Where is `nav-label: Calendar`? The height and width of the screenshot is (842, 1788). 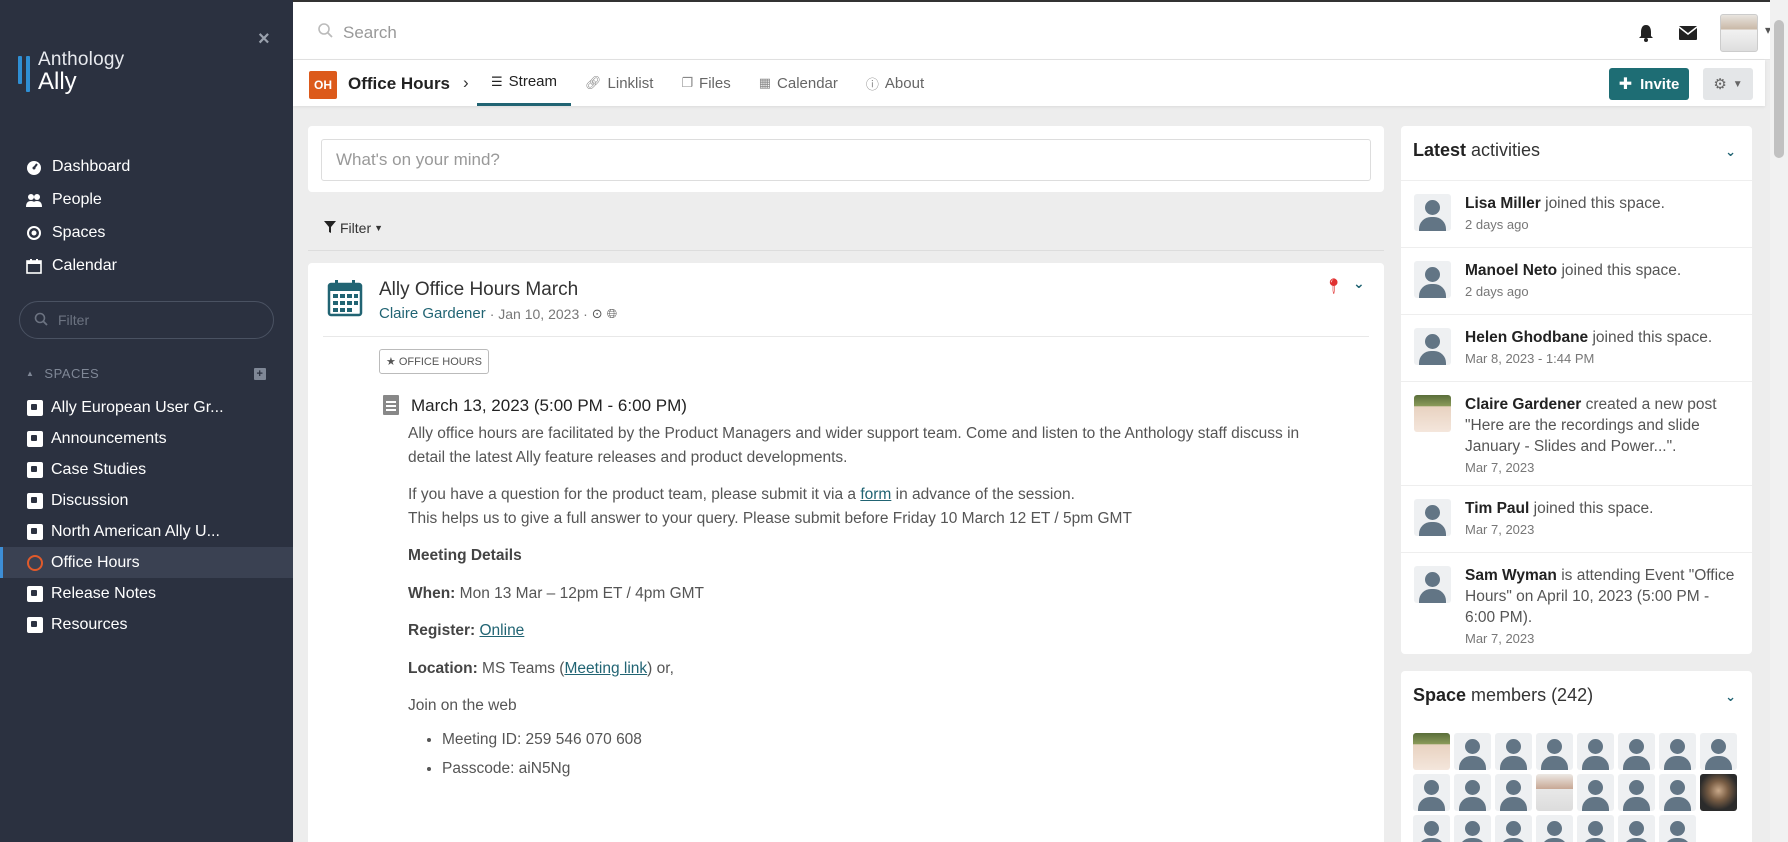 nav-label: Calendar is located at coordinates (84, 265).